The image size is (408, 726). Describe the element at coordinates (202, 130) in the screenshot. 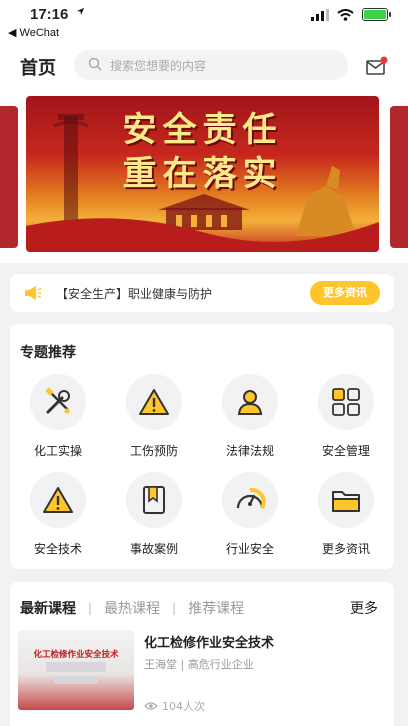

I see `banner-headline-1: 安全责任` at that location.